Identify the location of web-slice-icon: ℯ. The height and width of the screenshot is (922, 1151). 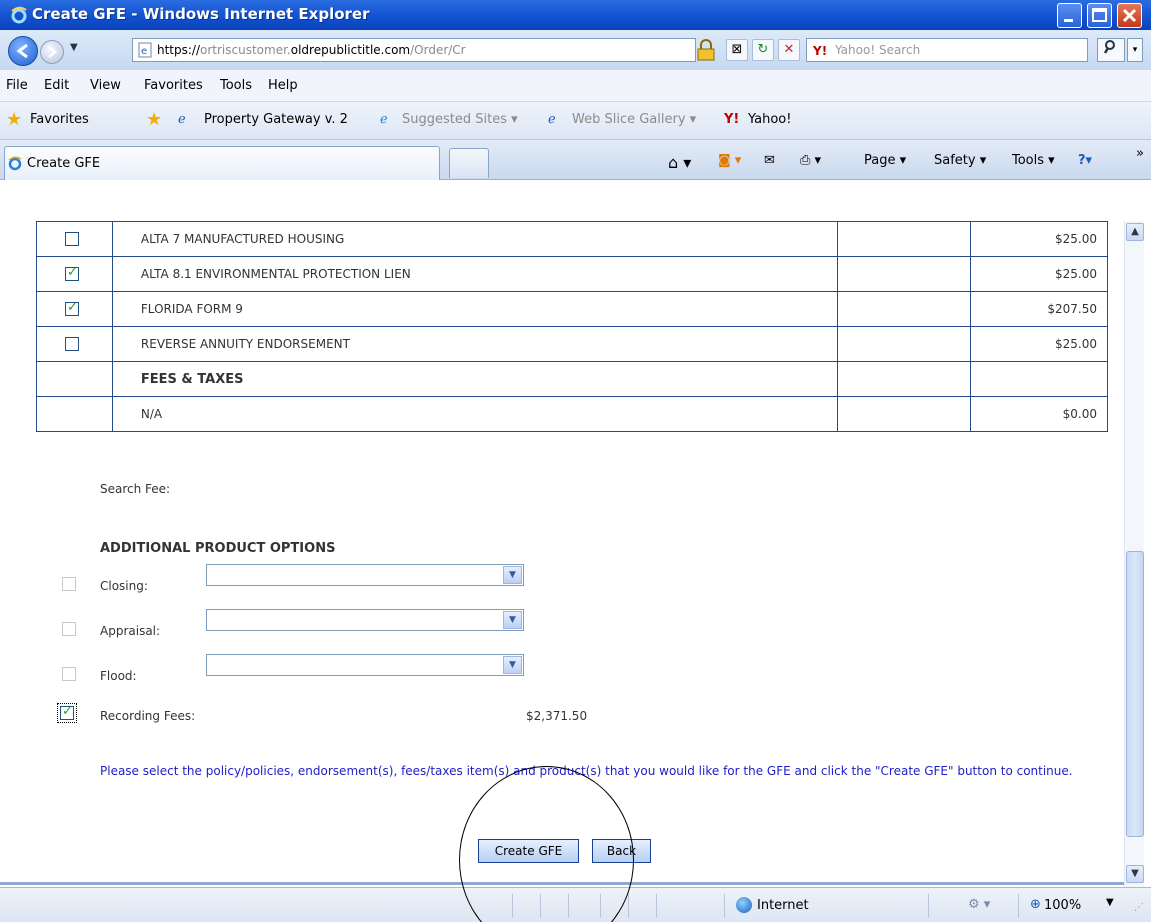
(552, 119).